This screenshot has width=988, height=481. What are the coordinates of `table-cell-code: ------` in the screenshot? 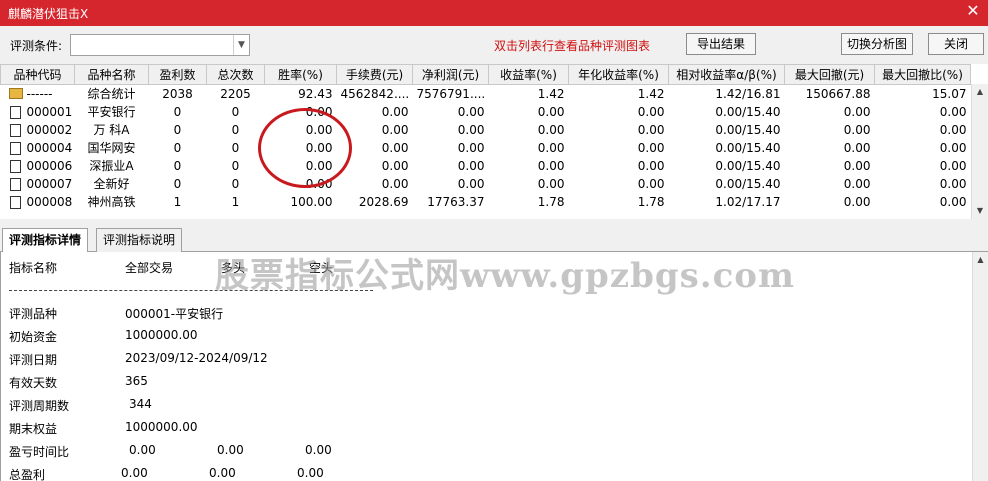 It's located at (38, 94).